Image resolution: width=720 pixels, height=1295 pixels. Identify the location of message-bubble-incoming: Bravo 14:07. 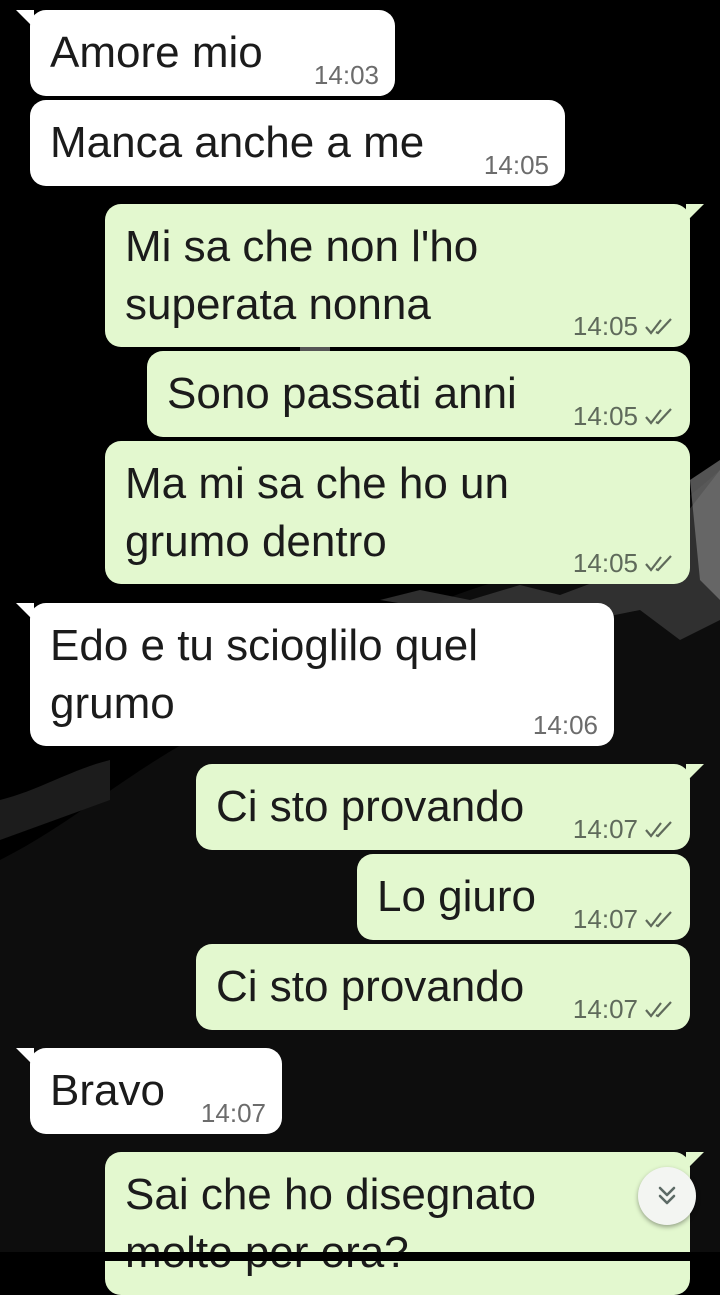
(149, 1091).